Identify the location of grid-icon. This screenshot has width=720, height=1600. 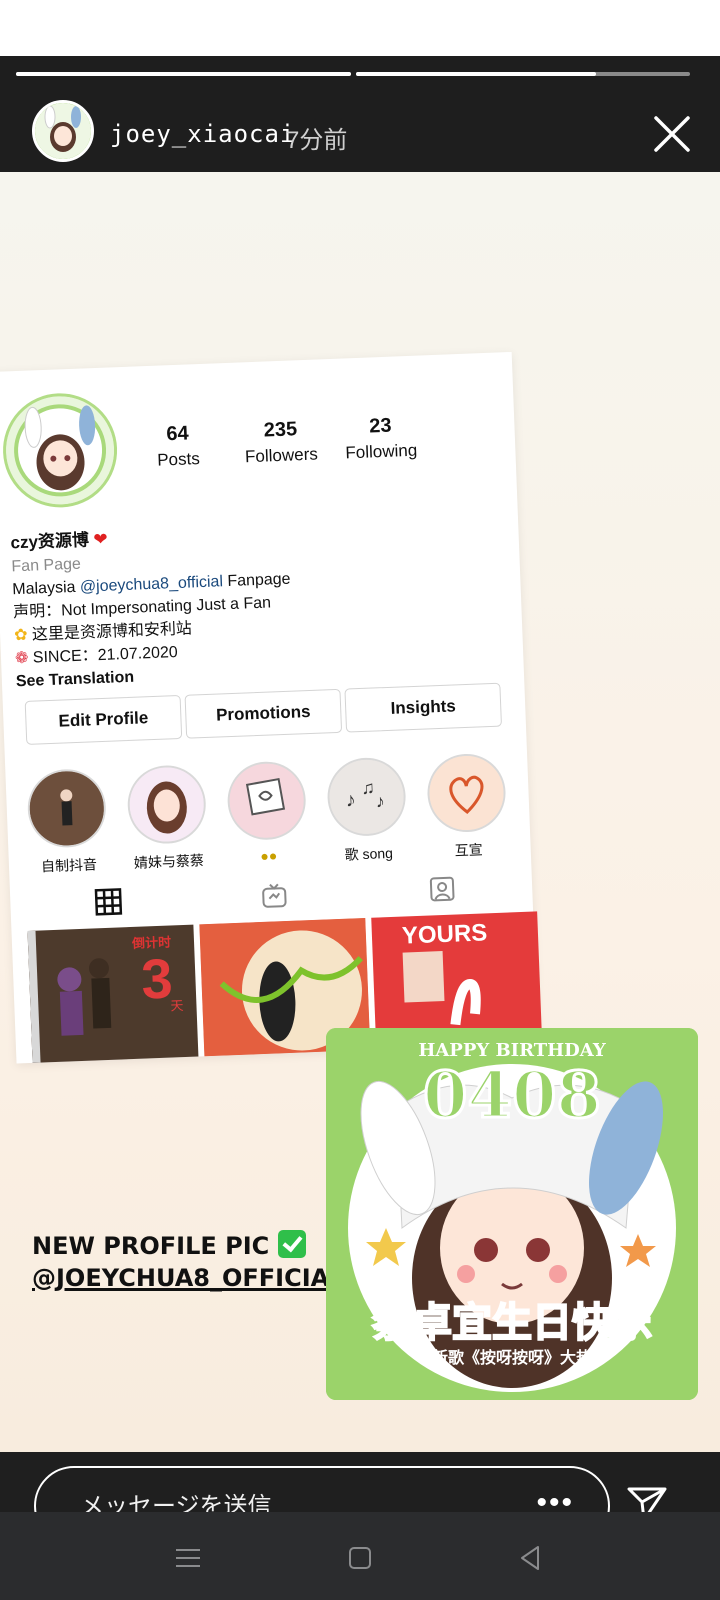
(108, 902).